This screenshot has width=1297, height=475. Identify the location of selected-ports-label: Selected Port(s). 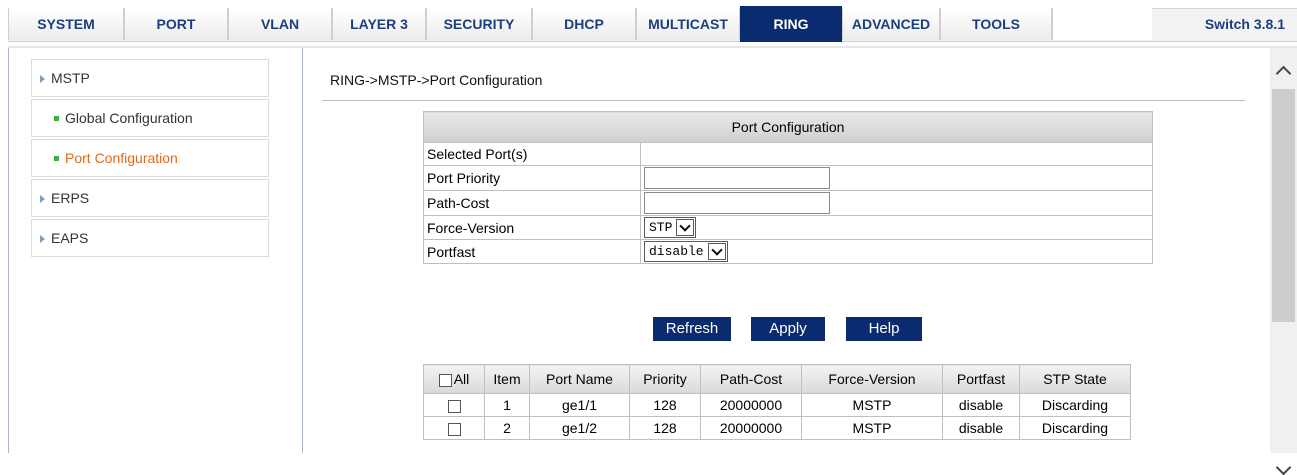
(532, 154).